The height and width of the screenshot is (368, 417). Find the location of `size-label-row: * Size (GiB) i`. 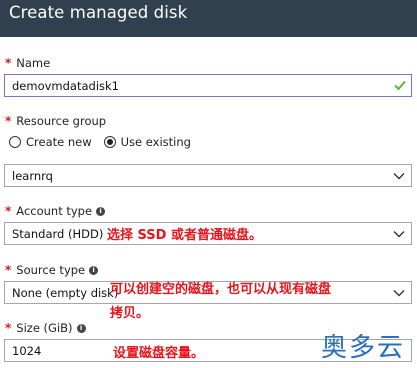

size-label-row: * Size (GiB) i is located at coordinates (45, 328).